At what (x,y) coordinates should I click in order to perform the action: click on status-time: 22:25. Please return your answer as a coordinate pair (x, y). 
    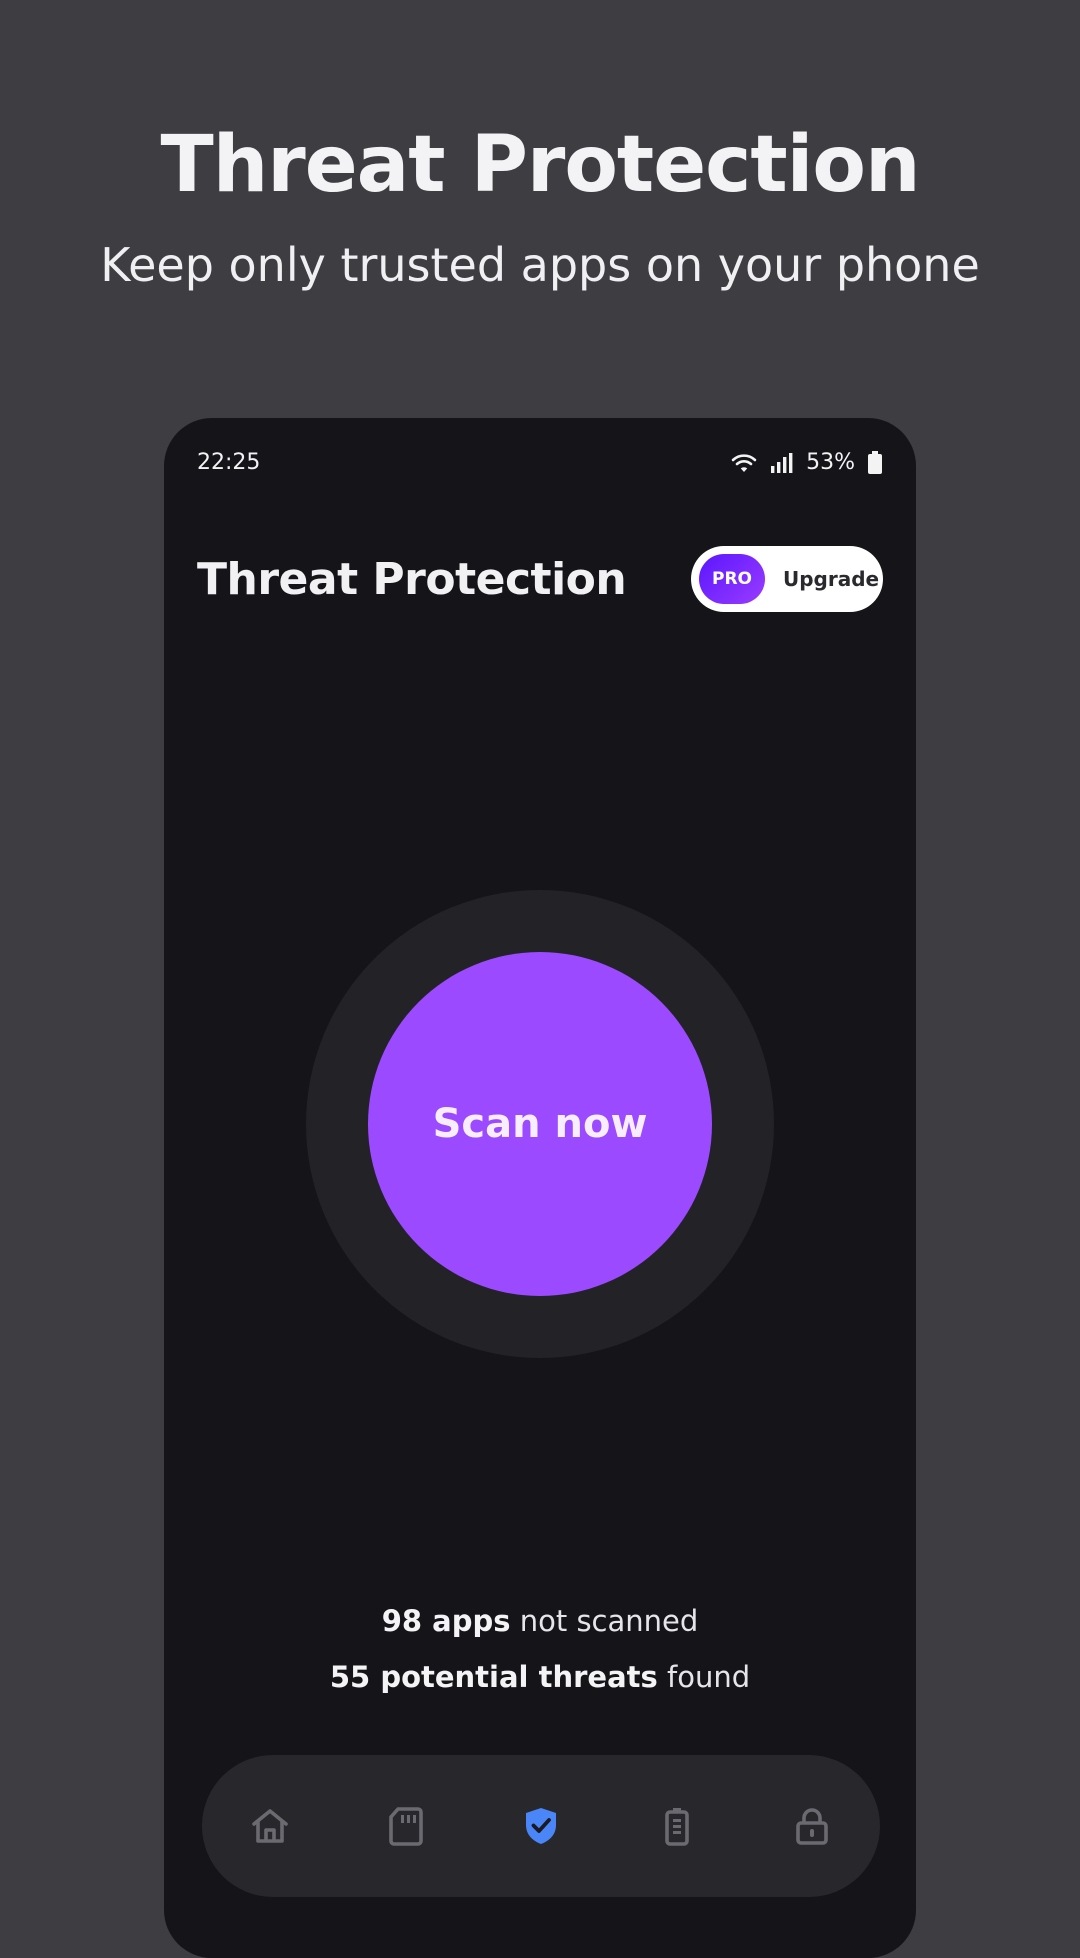
    Looking at the image, I should click on (229, 462).